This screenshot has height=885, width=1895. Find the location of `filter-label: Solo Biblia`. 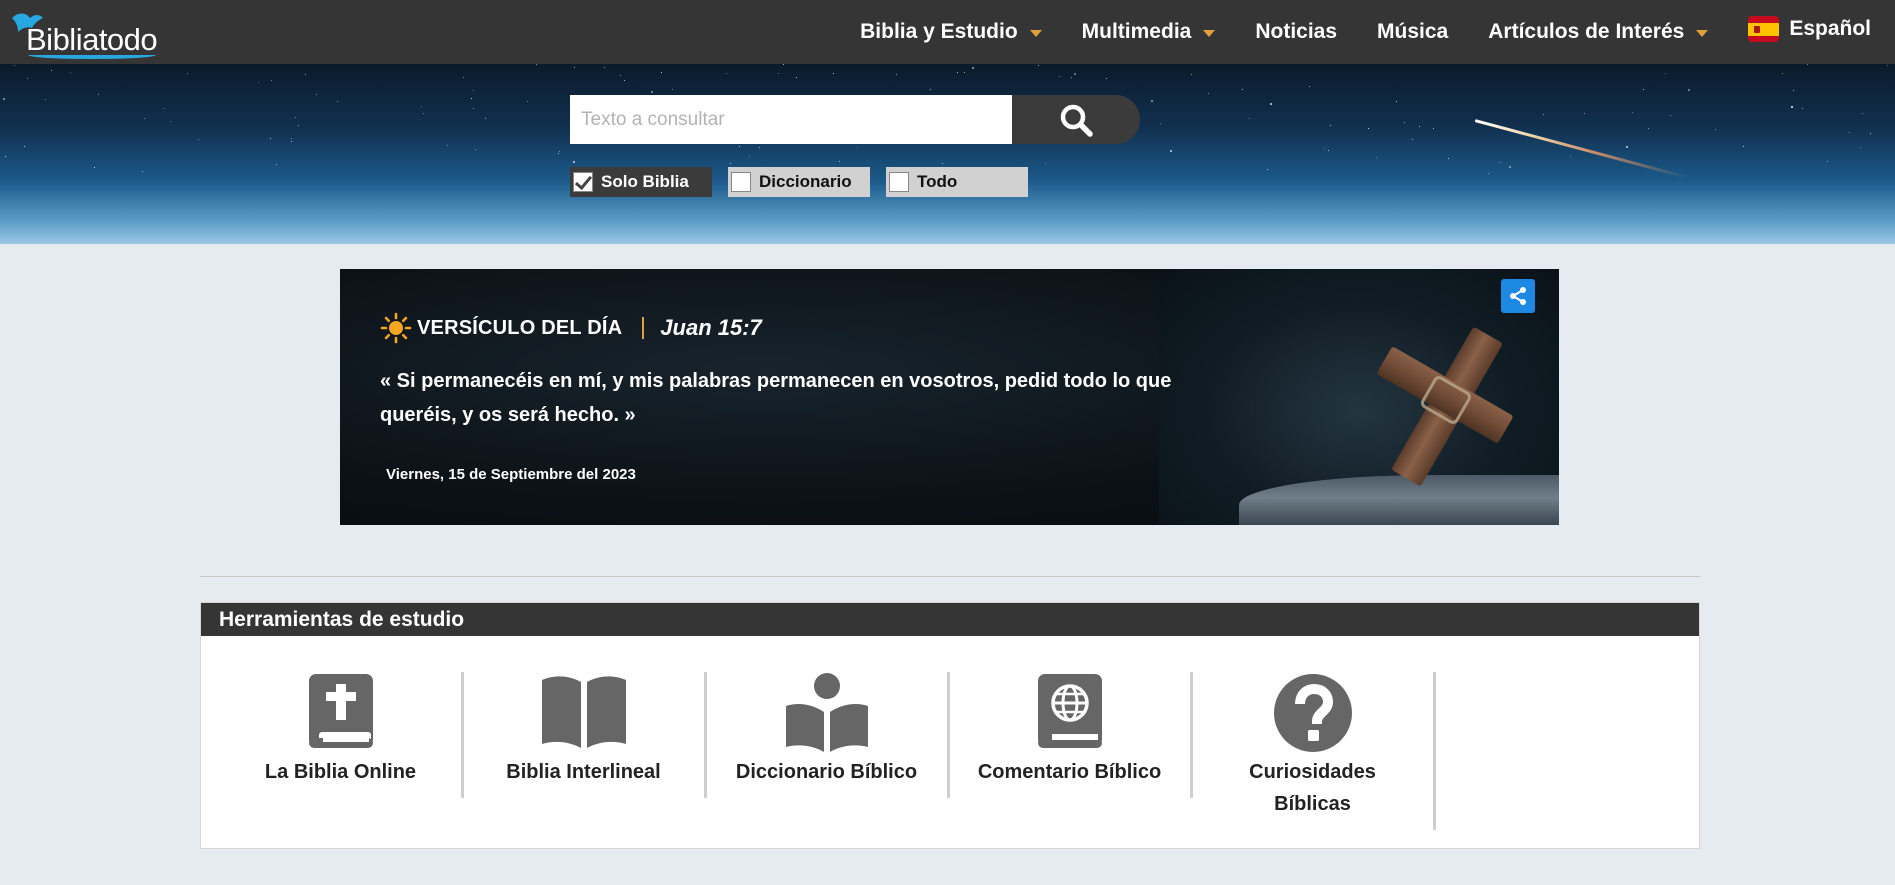

filter-label: Solo Biblia is located at coordinates (645, 181).